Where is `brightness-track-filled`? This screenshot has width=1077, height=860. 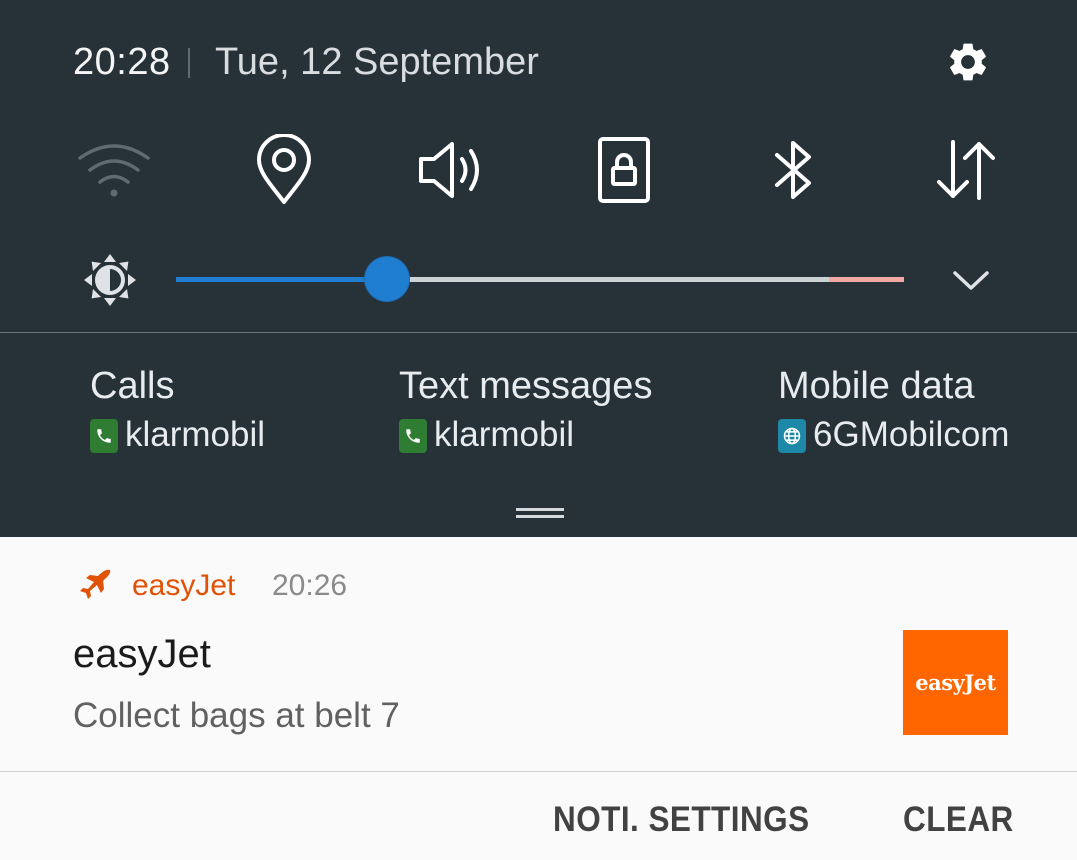 brightness-track-filled is located at coordinates (281, 279).